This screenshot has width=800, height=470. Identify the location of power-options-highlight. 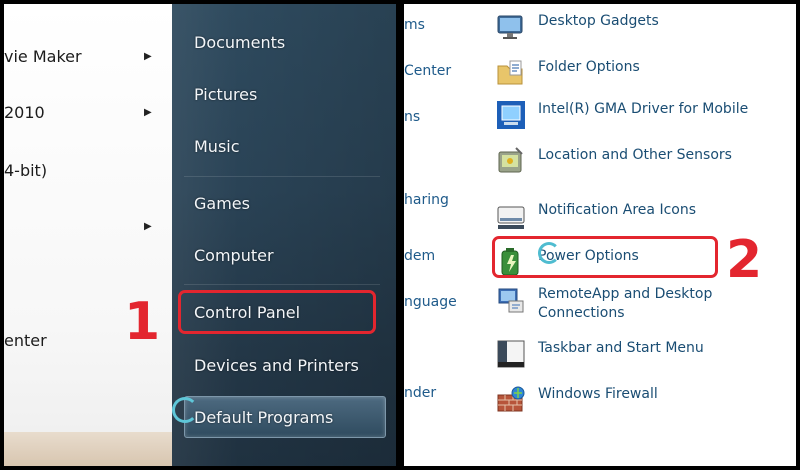
(605, 257).